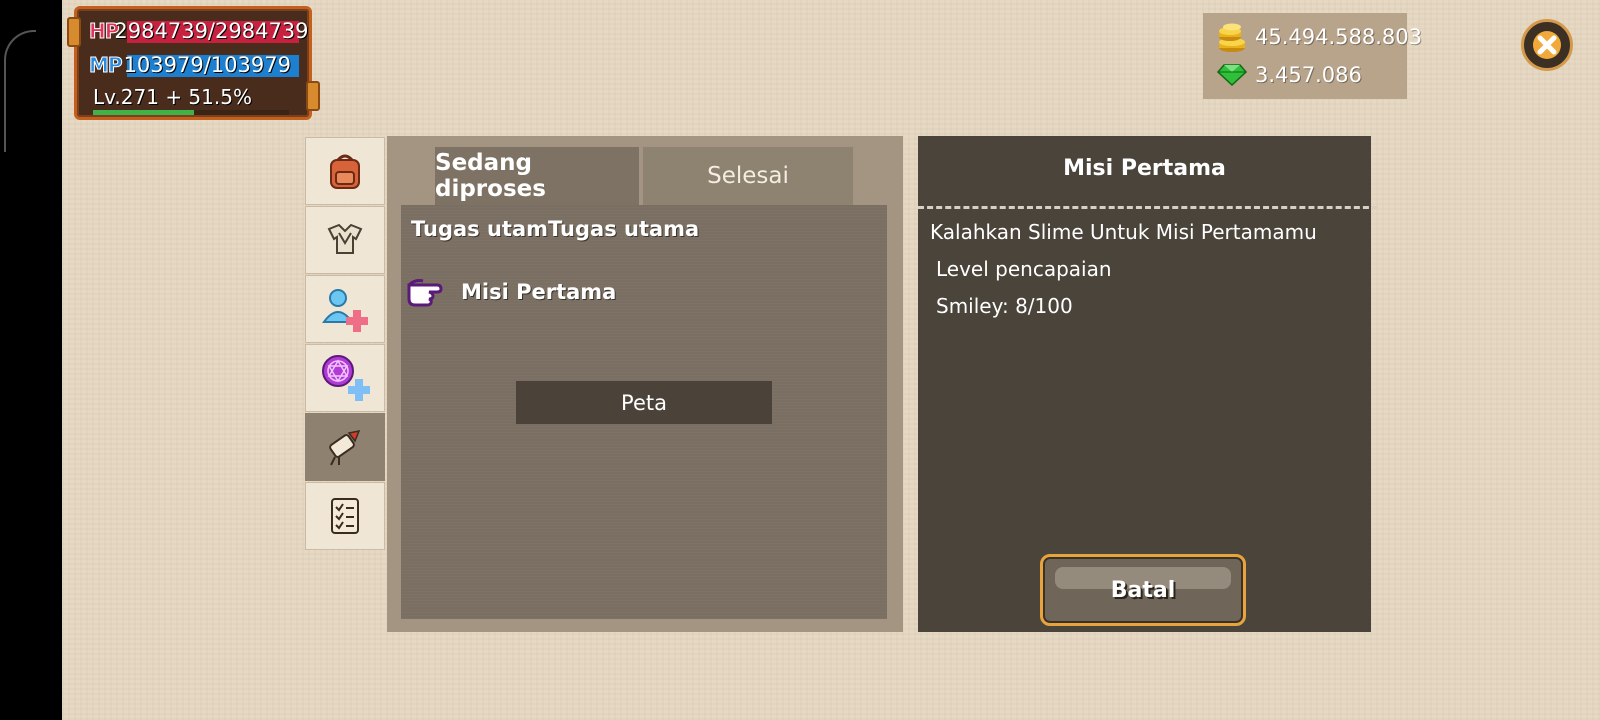  I want to click on gem-row: 3.457.086, so click(1289, 75).